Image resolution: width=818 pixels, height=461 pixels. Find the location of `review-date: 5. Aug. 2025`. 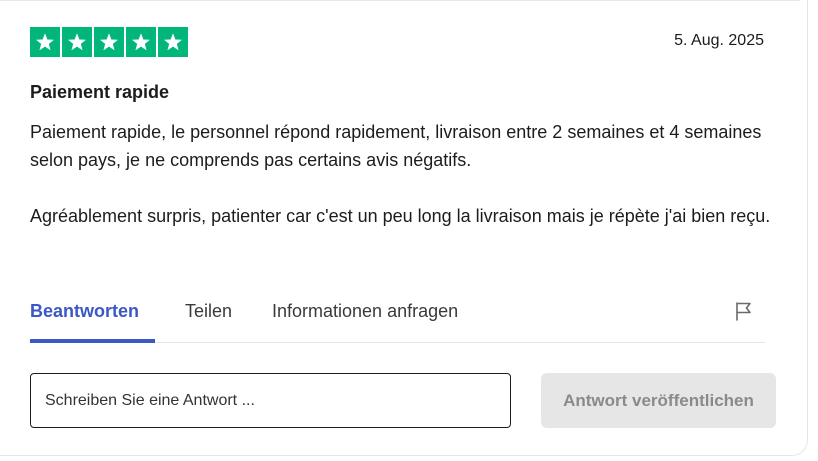

review-date: 5. Aug. 2025 is located at coordinates (719, 40).